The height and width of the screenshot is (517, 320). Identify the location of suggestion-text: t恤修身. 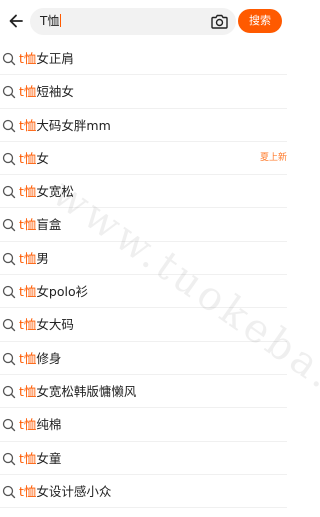
(40, 358).